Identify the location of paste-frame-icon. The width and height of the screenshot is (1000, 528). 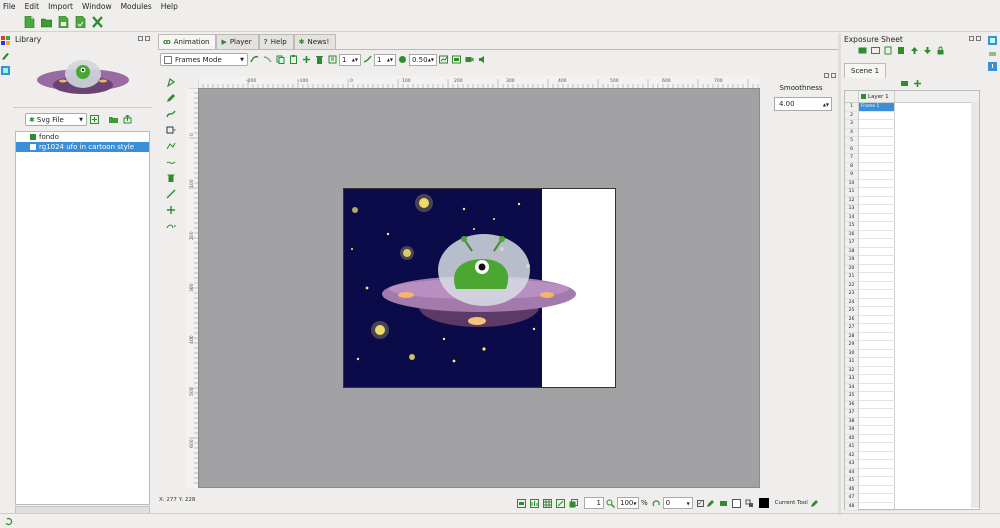
(293, 59).